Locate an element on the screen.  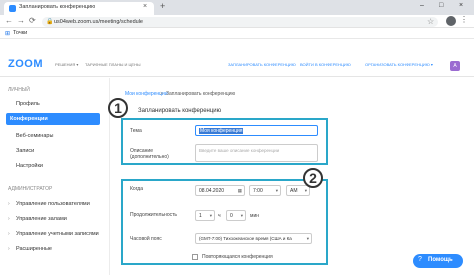
forward-button: → is located at coordinates (21, 20).